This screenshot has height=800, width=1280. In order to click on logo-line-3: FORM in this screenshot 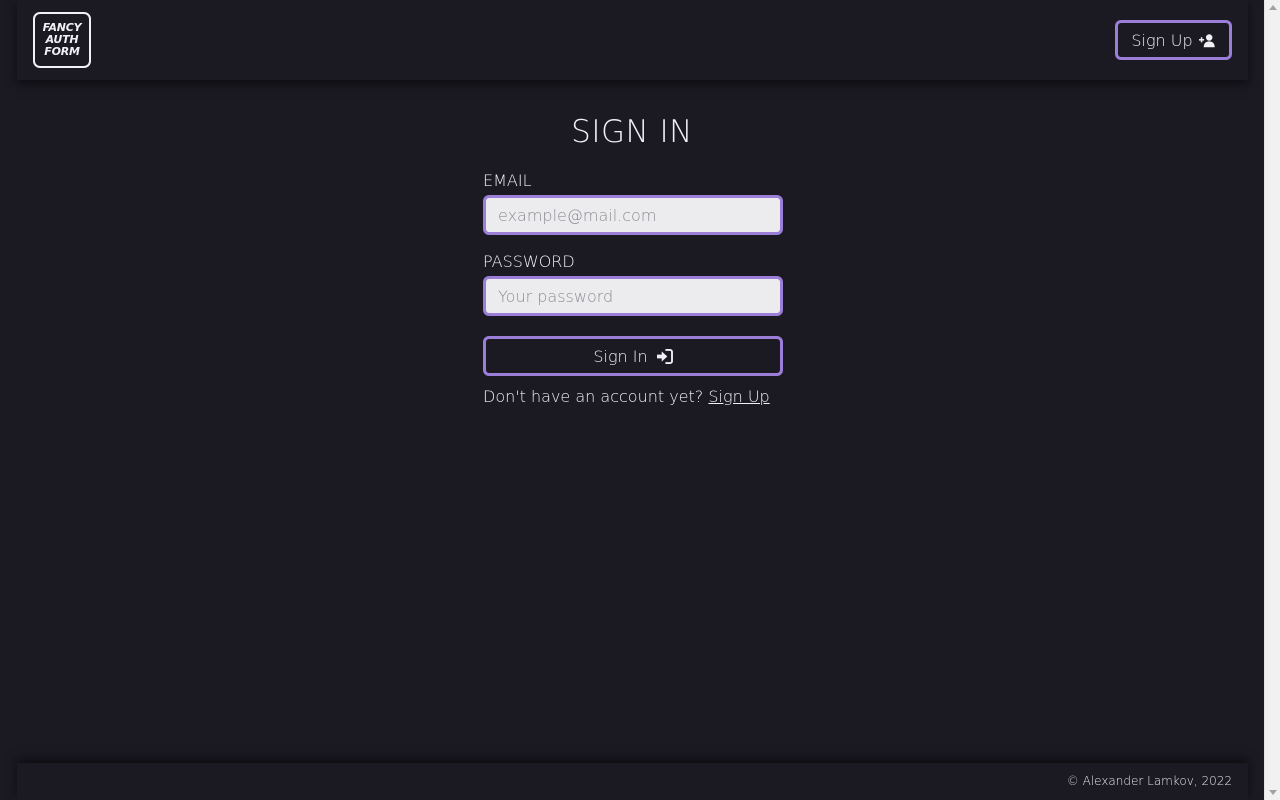, I will do `click(62, 51)`.